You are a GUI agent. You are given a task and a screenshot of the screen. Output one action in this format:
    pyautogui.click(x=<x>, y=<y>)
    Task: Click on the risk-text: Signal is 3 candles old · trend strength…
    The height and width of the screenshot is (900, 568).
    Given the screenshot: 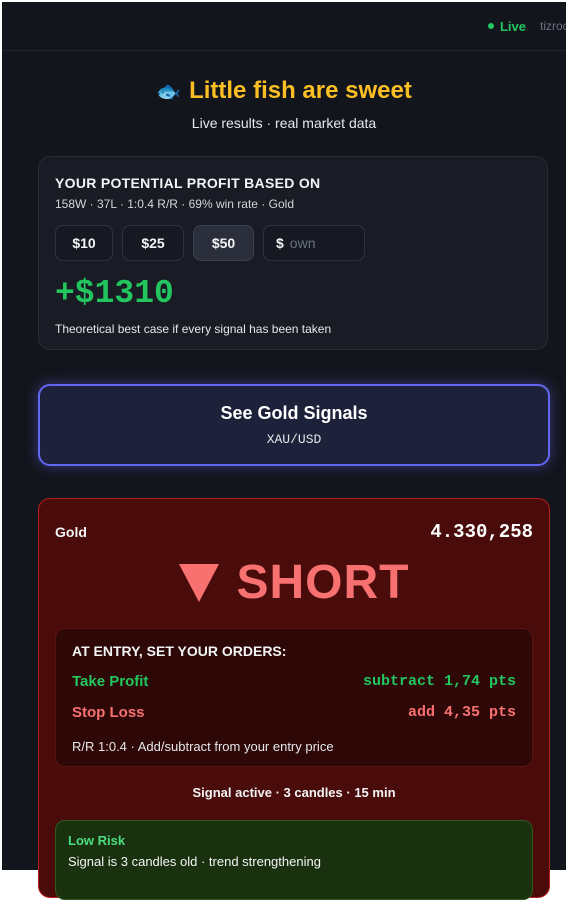 What is the action you would take?
    pyautogui.click(x=194, y=861)
    